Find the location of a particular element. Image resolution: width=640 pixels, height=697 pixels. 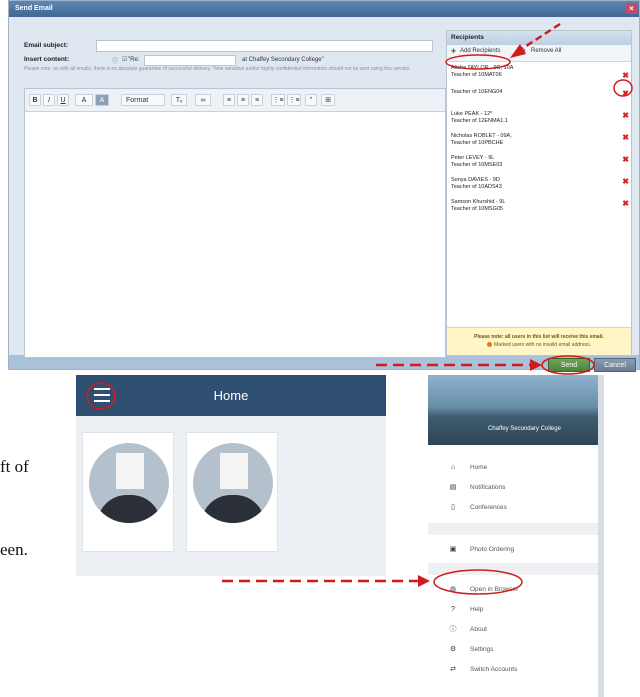

help-icon: ? is located at coordinates (453, 609).